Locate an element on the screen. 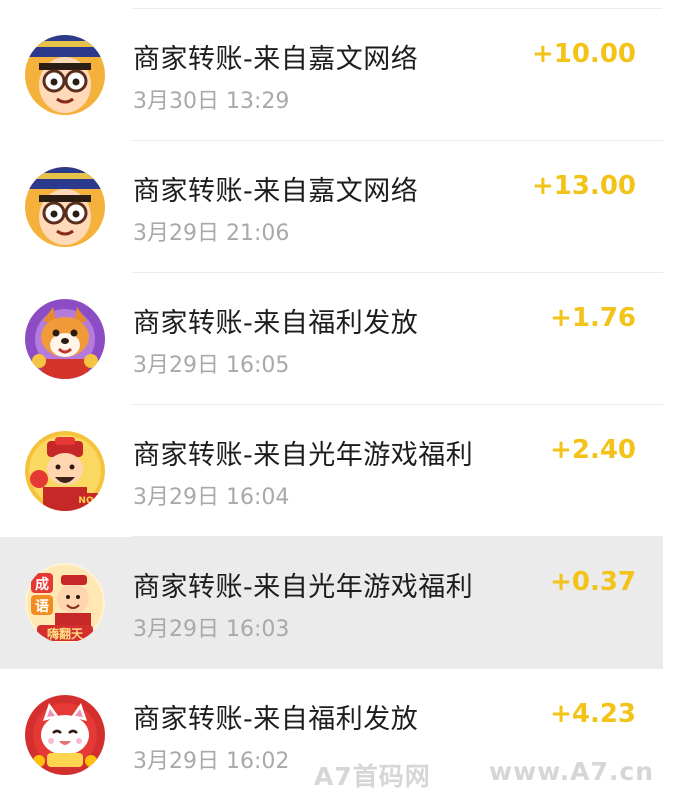  transaction-amount: +4.23 is located at coordinates (593, 714).